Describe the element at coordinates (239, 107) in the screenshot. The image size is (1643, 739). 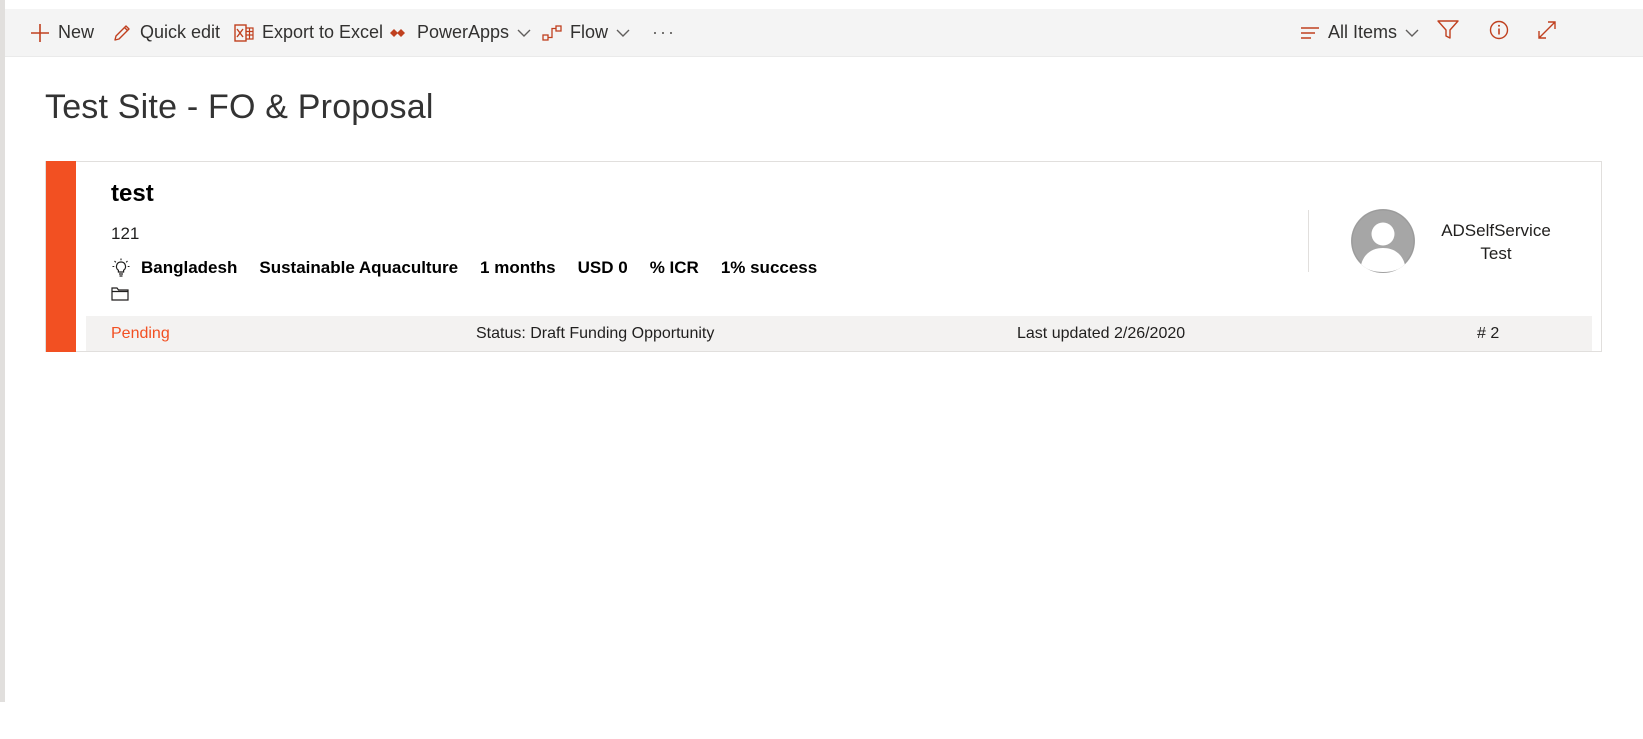
I see `page-title: Test Site - FO & Proposal` at that location.